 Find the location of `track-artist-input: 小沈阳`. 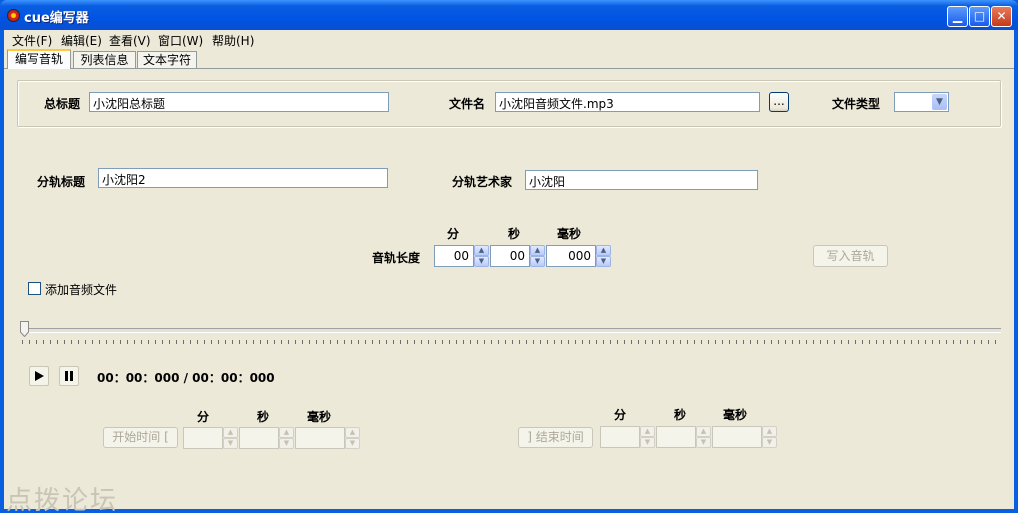

track-artist-input: 小沈阳 is located at coordinates (641, 180).